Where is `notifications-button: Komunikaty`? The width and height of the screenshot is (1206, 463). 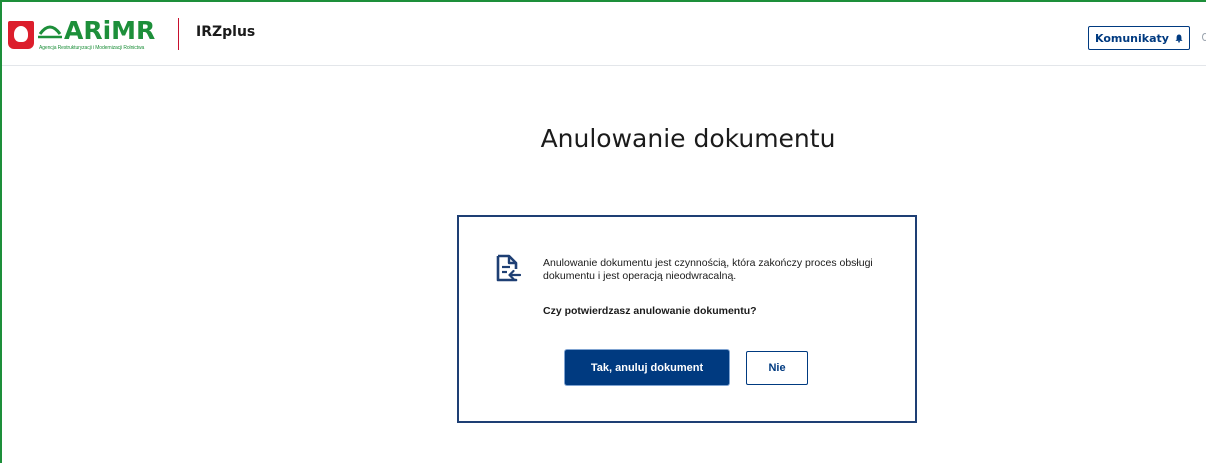
notifications-button: Komunikaty is located at coordinates (1139, 38).